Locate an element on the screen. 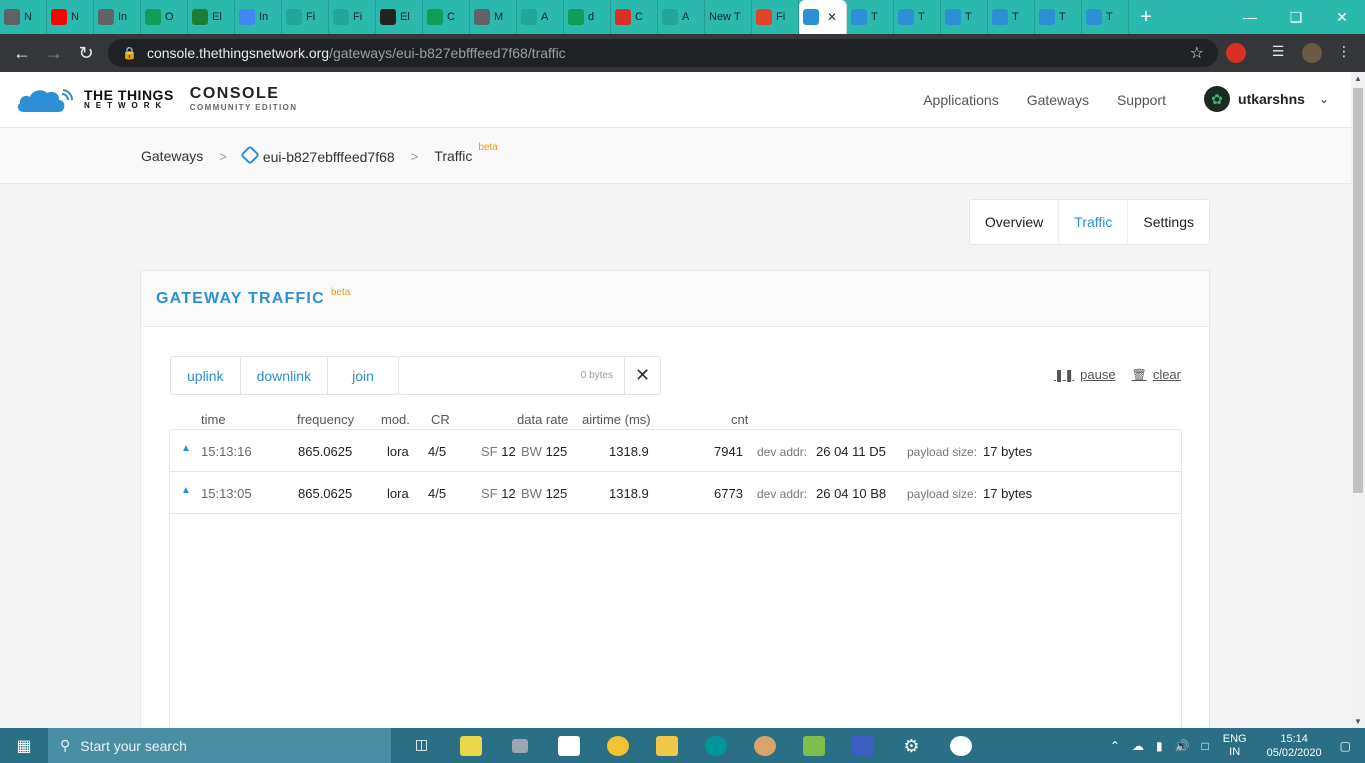 The height and width of the screenshot is (763, 1365). youtube-icon is located at coordinates (59, 17).